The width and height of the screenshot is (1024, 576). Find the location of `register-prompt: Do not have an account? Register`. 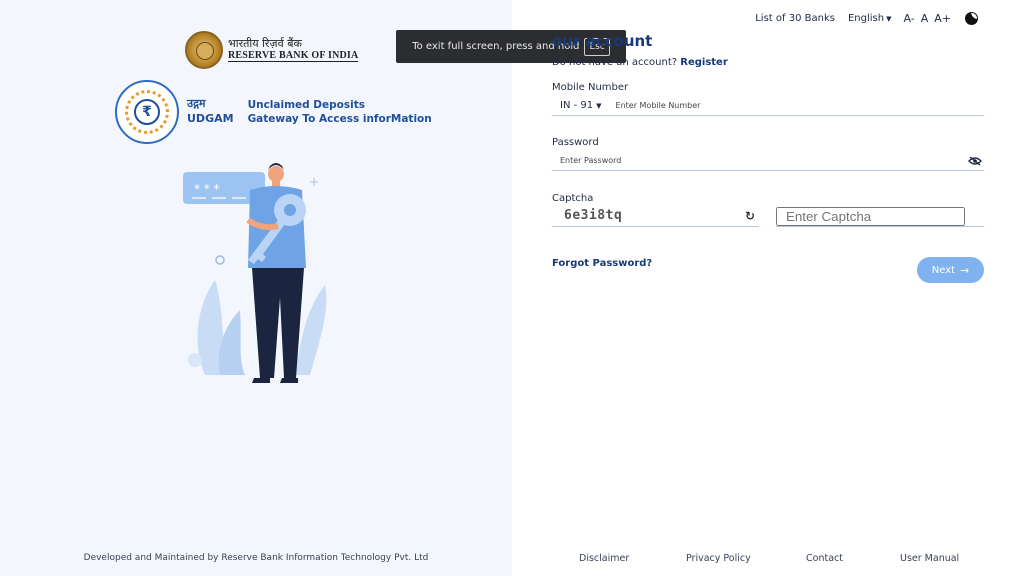

register-prompt: Do not have an account? Register is located at coordinates (640, 62).